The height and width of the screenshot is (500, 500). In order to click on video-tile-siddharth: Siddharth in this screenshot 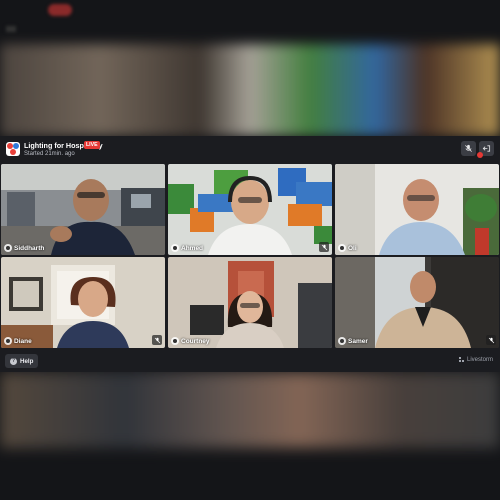, I will do `click(83, 209)`.